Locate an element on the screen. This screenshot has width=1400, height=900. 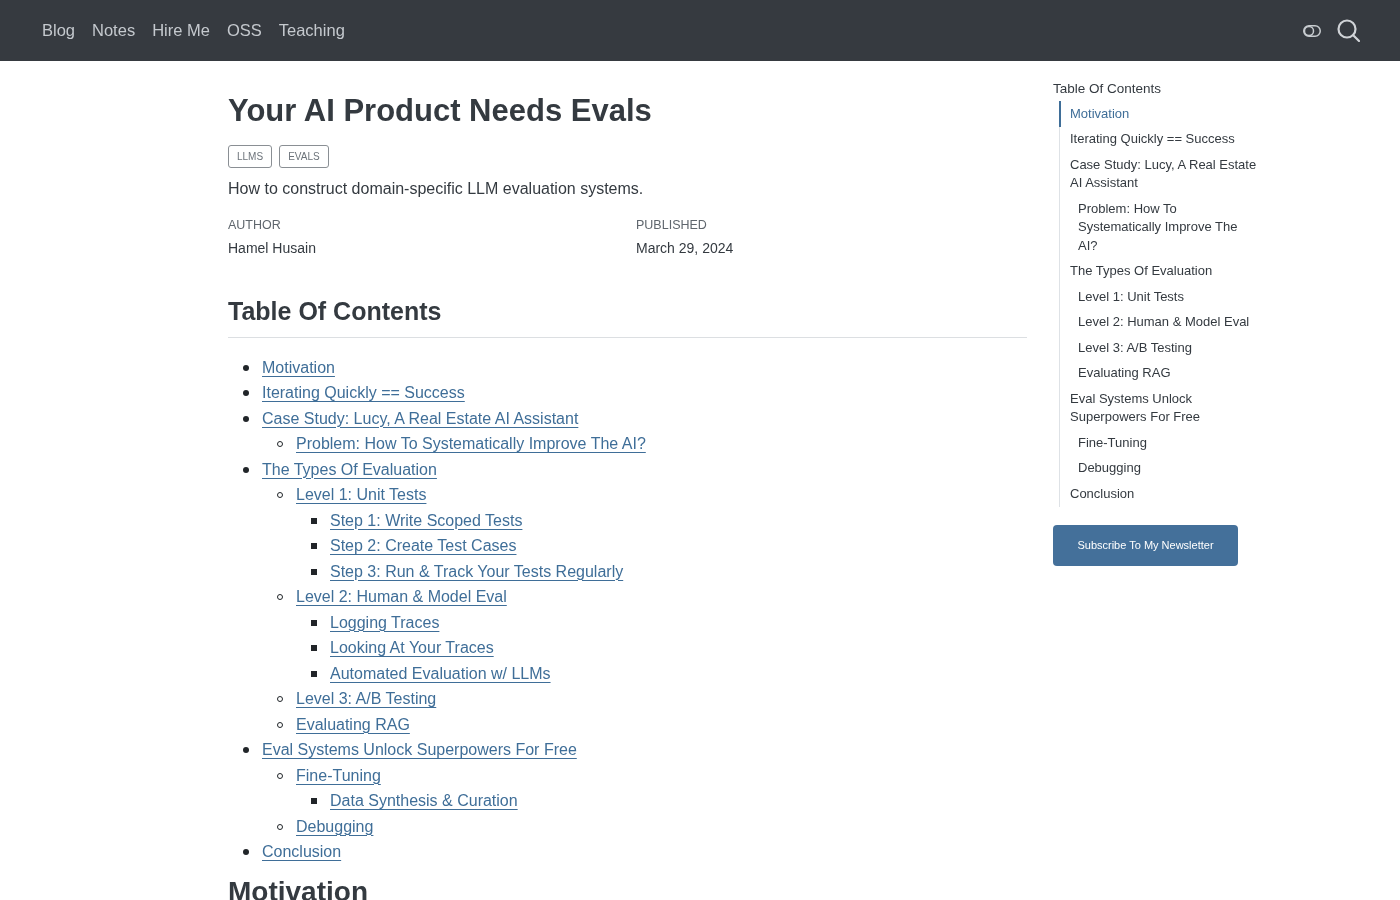
sidebar-toc-link: Iterating Quickly == Success is located at coordinates (1161, 139).